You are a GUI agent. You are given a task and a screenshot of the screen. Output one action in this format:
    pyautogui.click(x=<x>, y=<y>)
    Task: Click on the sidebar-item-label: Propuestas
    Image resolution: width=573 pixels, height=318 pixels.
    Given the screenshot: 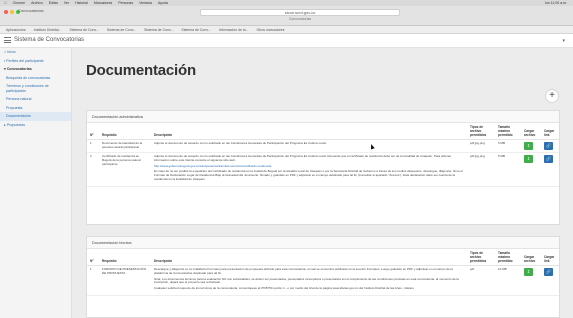 What is the action you would take?
    pyautogui.click(x=15, y=124)
    